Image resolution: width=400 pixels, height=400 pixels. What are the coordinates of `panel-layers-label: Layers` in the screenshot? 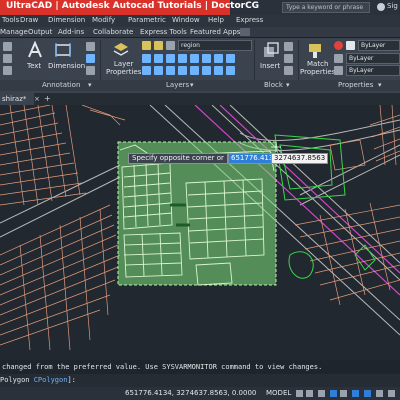 It's located at (177, 85).